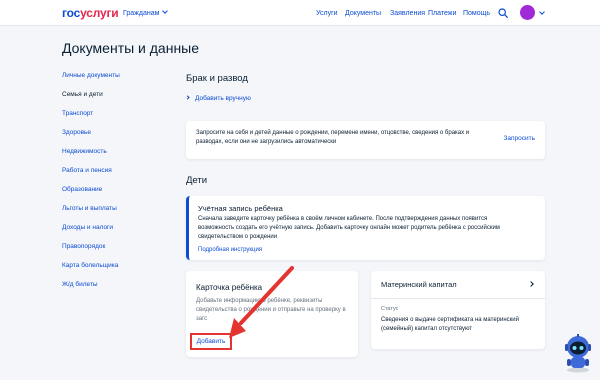 The image size is (600, 380). What do you see at coordinates (230, 250) in the screenshot?
I see `instructions-link: Подробная инструкция` at bounding box center [230, 250].